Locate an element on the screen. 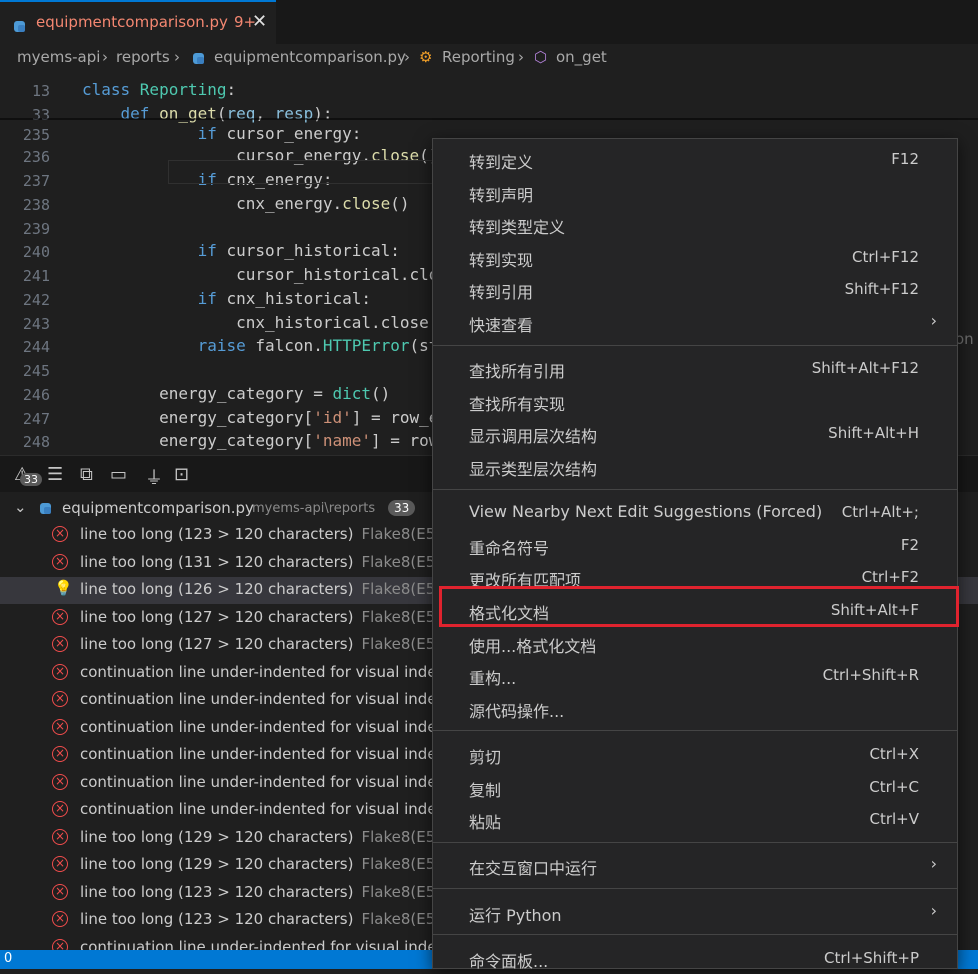  code-token: class is located at coordinates (111, 89).